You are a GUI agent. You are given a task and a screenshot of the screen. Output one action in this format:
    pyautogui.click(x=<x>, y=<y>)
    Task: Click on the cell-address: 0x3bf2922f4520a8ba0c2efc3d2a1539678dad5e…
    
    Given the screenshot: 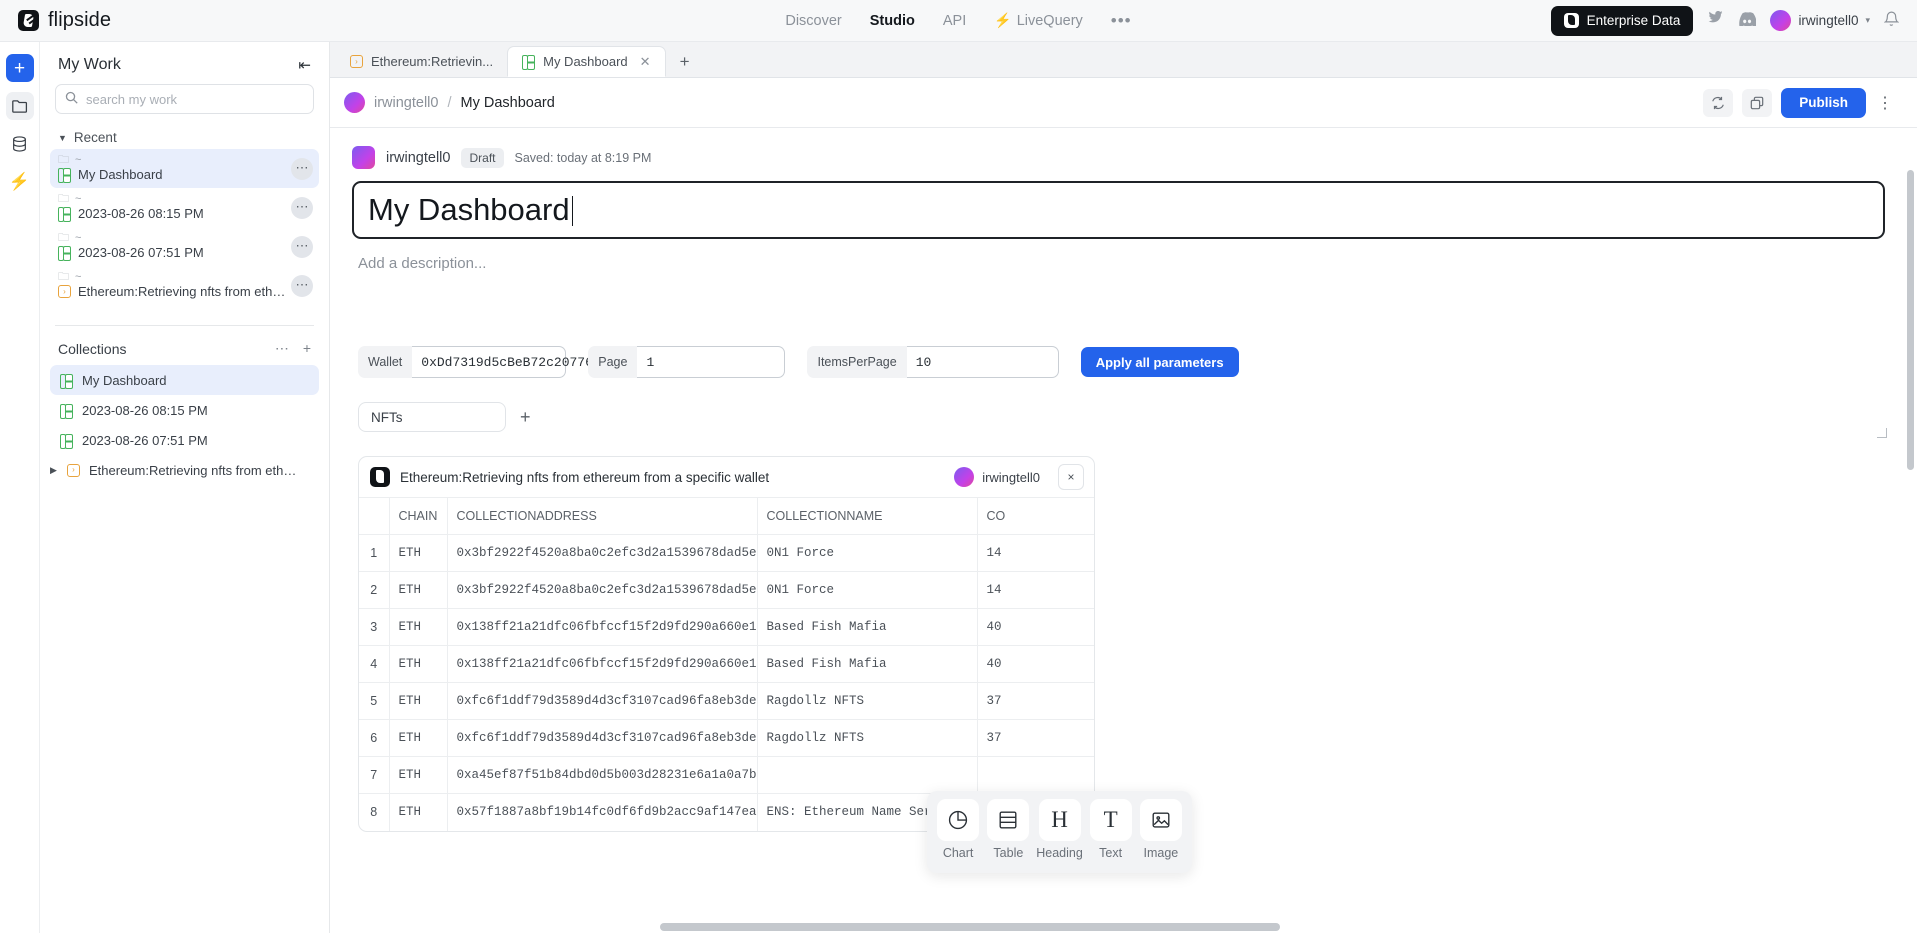 What is the action you would take?
    pyautogui.click(x=602, y=553)
    